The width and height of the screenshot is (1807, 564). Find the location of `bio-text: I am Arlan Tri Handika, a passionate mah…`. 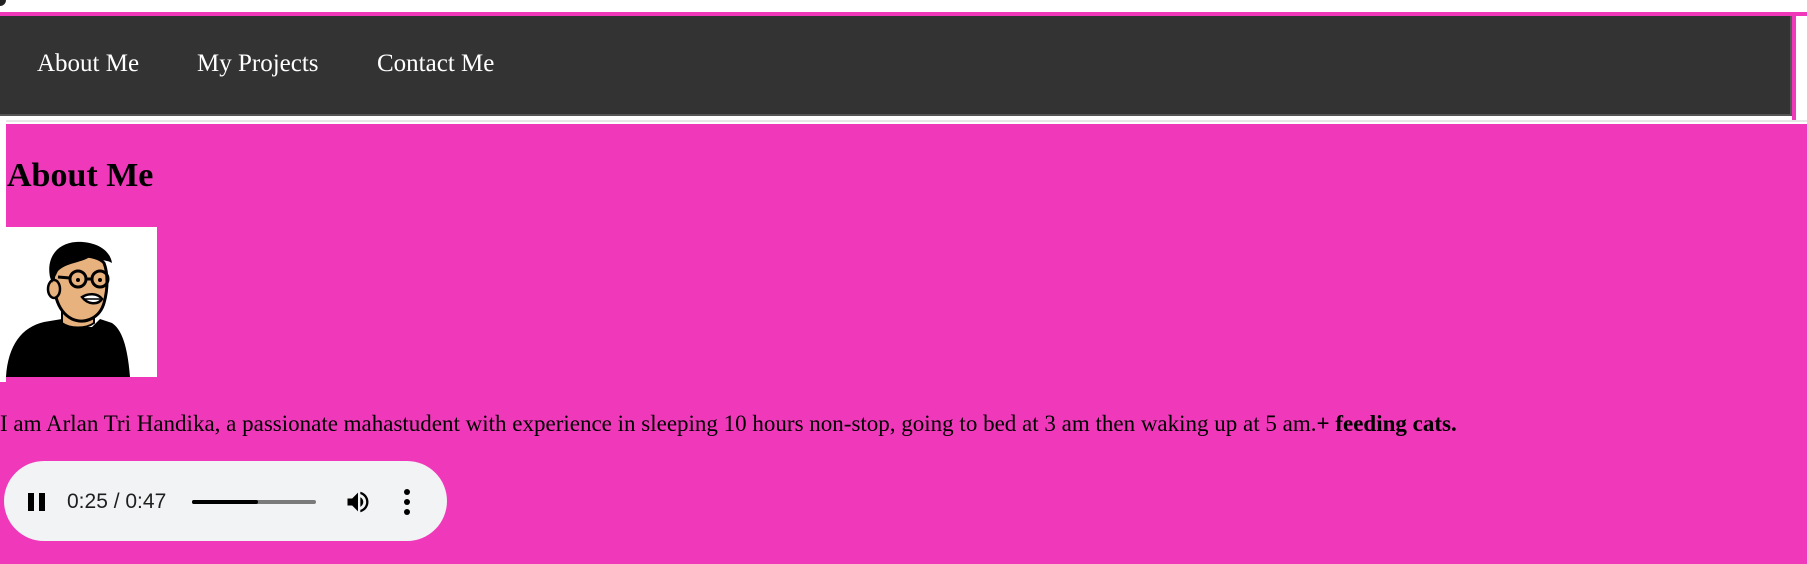

bio-text: I am Arlan Tri Handika, a passionate mah… is located at coordinates (658, 423).